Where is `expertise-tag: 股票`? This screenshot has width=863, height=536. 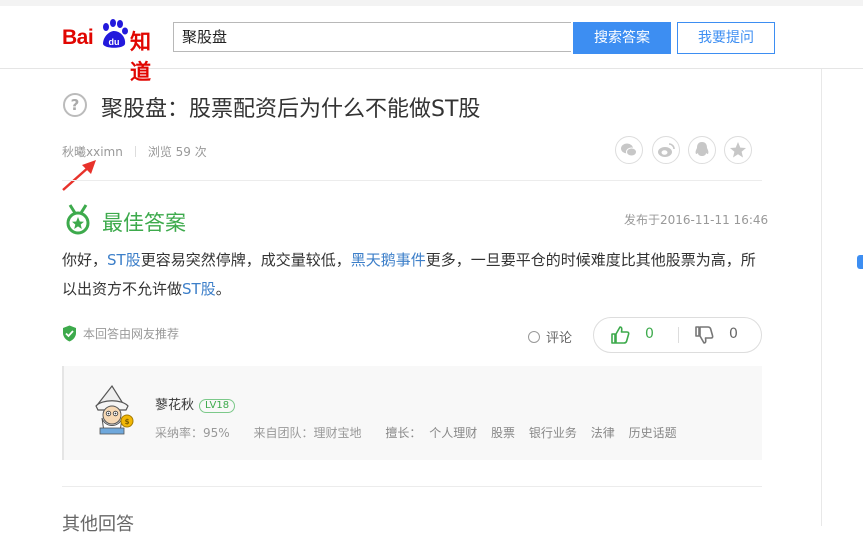 expertise-tag: 股票 is located at coordinates (503, 433).